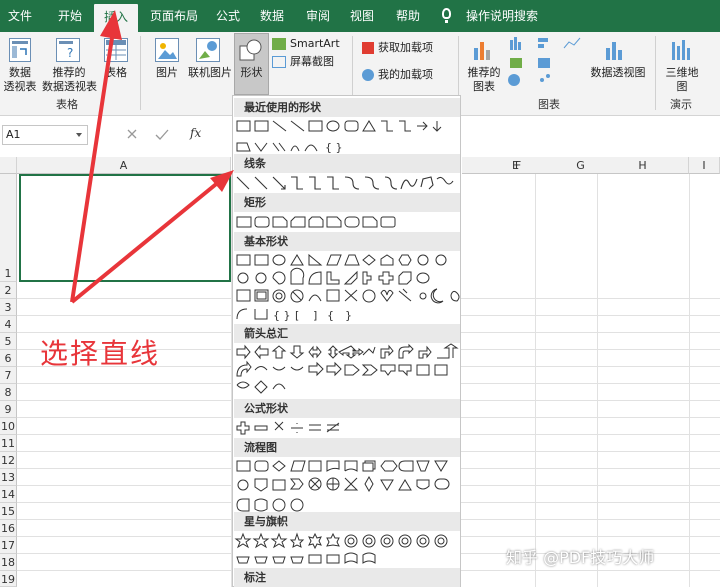 This screenshot has width=720, height=587. What do you see at coordinates (152, 157) in the screenshot?
I see `red-arrows-overlay` at bounding box center [152, 157].